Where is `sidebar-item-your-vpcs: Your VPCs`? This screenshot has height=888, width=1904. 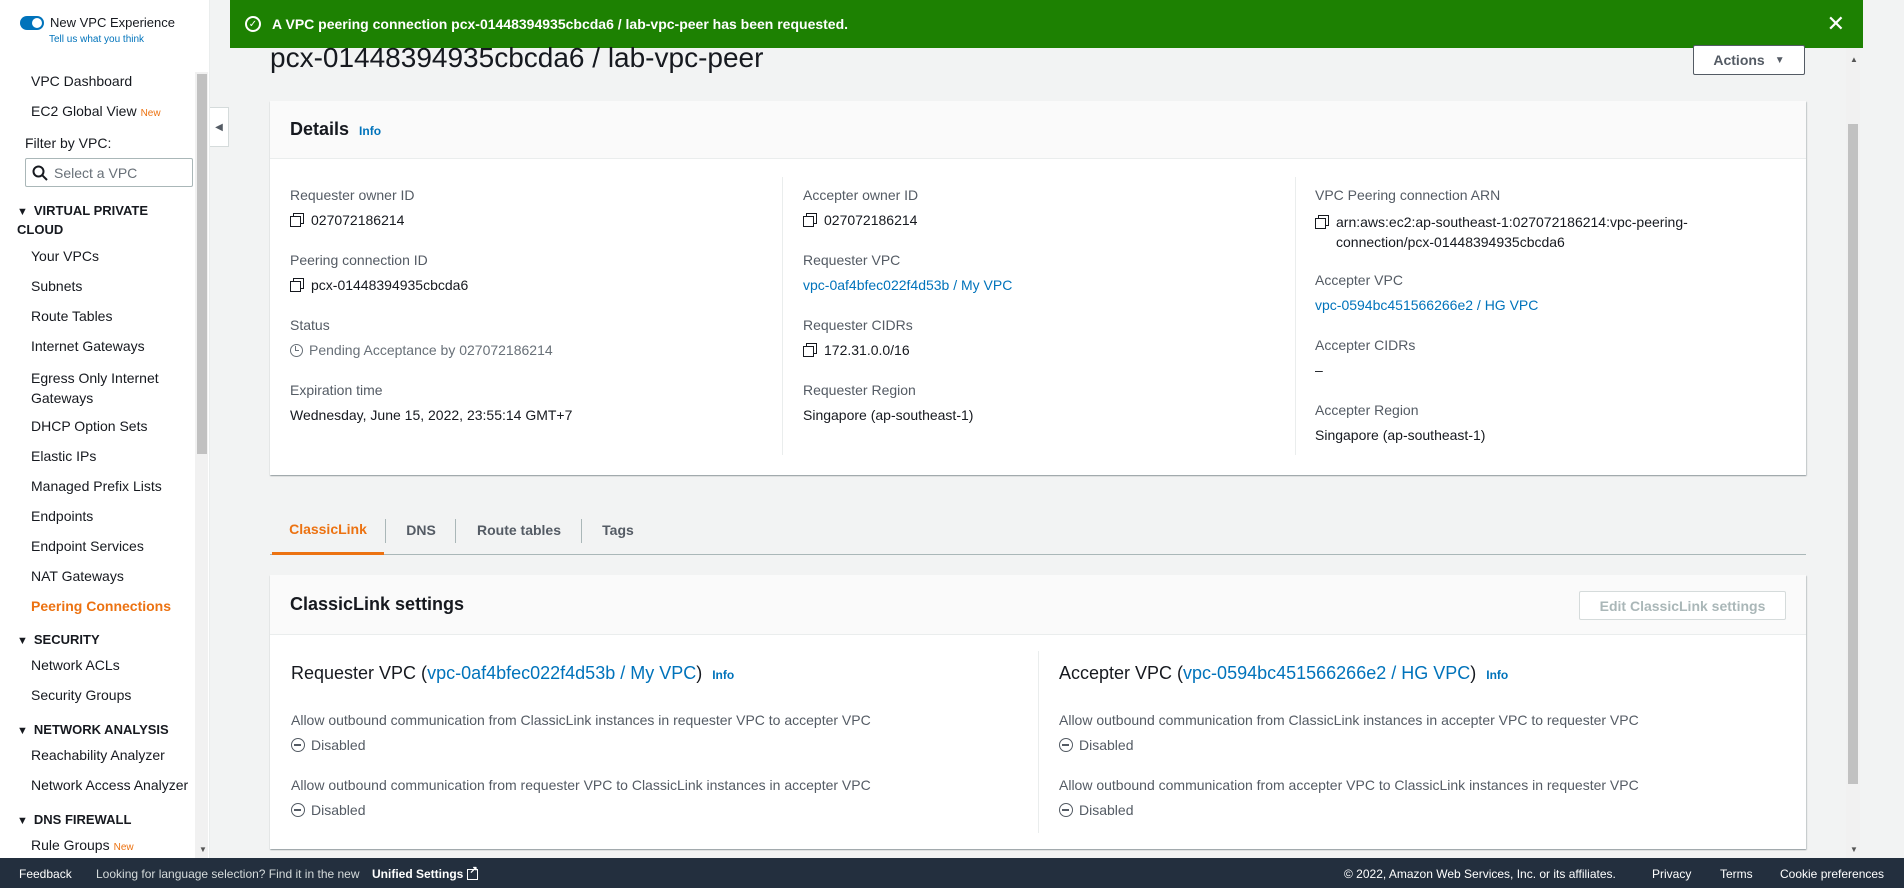 sidebar-item-your-vpcs: Your VPCs is located at coordinates (65, 256).